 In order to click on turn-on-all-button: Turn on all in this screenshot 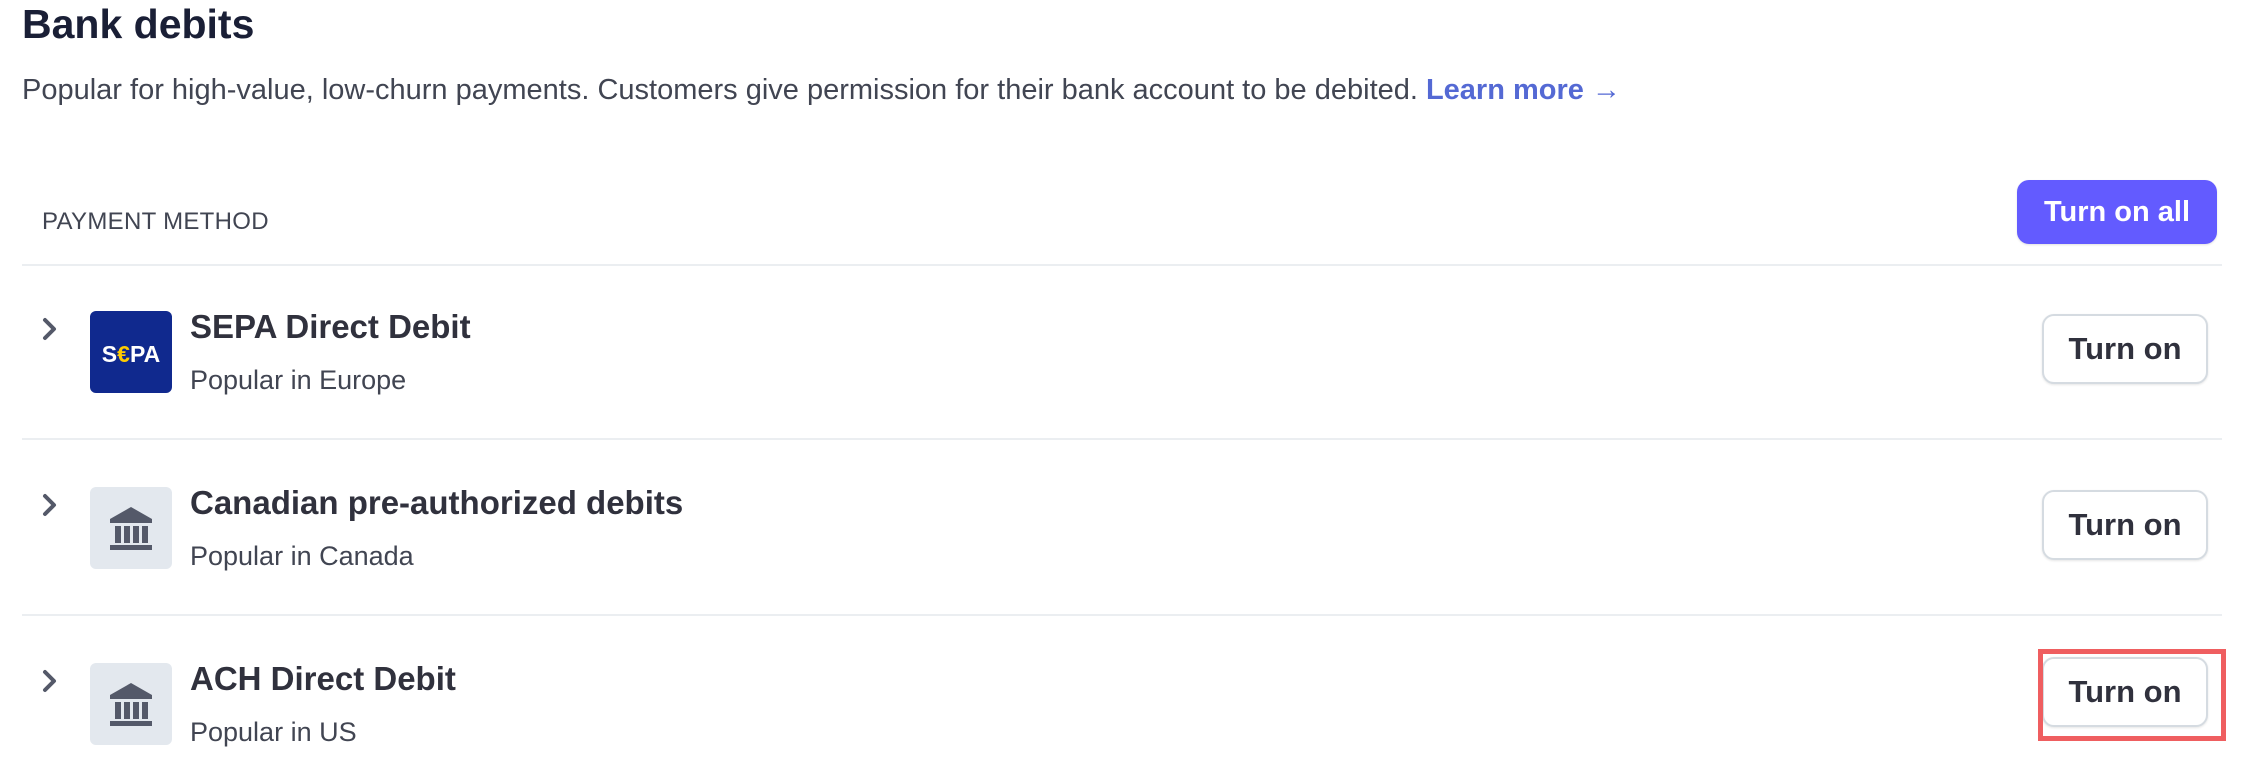, I will do `click(2117, 212)`.